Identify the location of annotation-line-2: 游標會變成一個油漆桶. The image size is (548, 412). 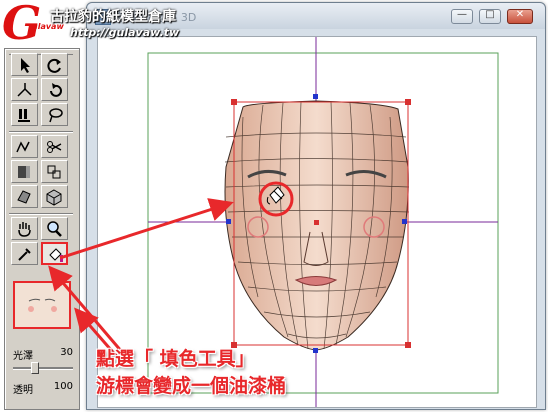
(191, 386).